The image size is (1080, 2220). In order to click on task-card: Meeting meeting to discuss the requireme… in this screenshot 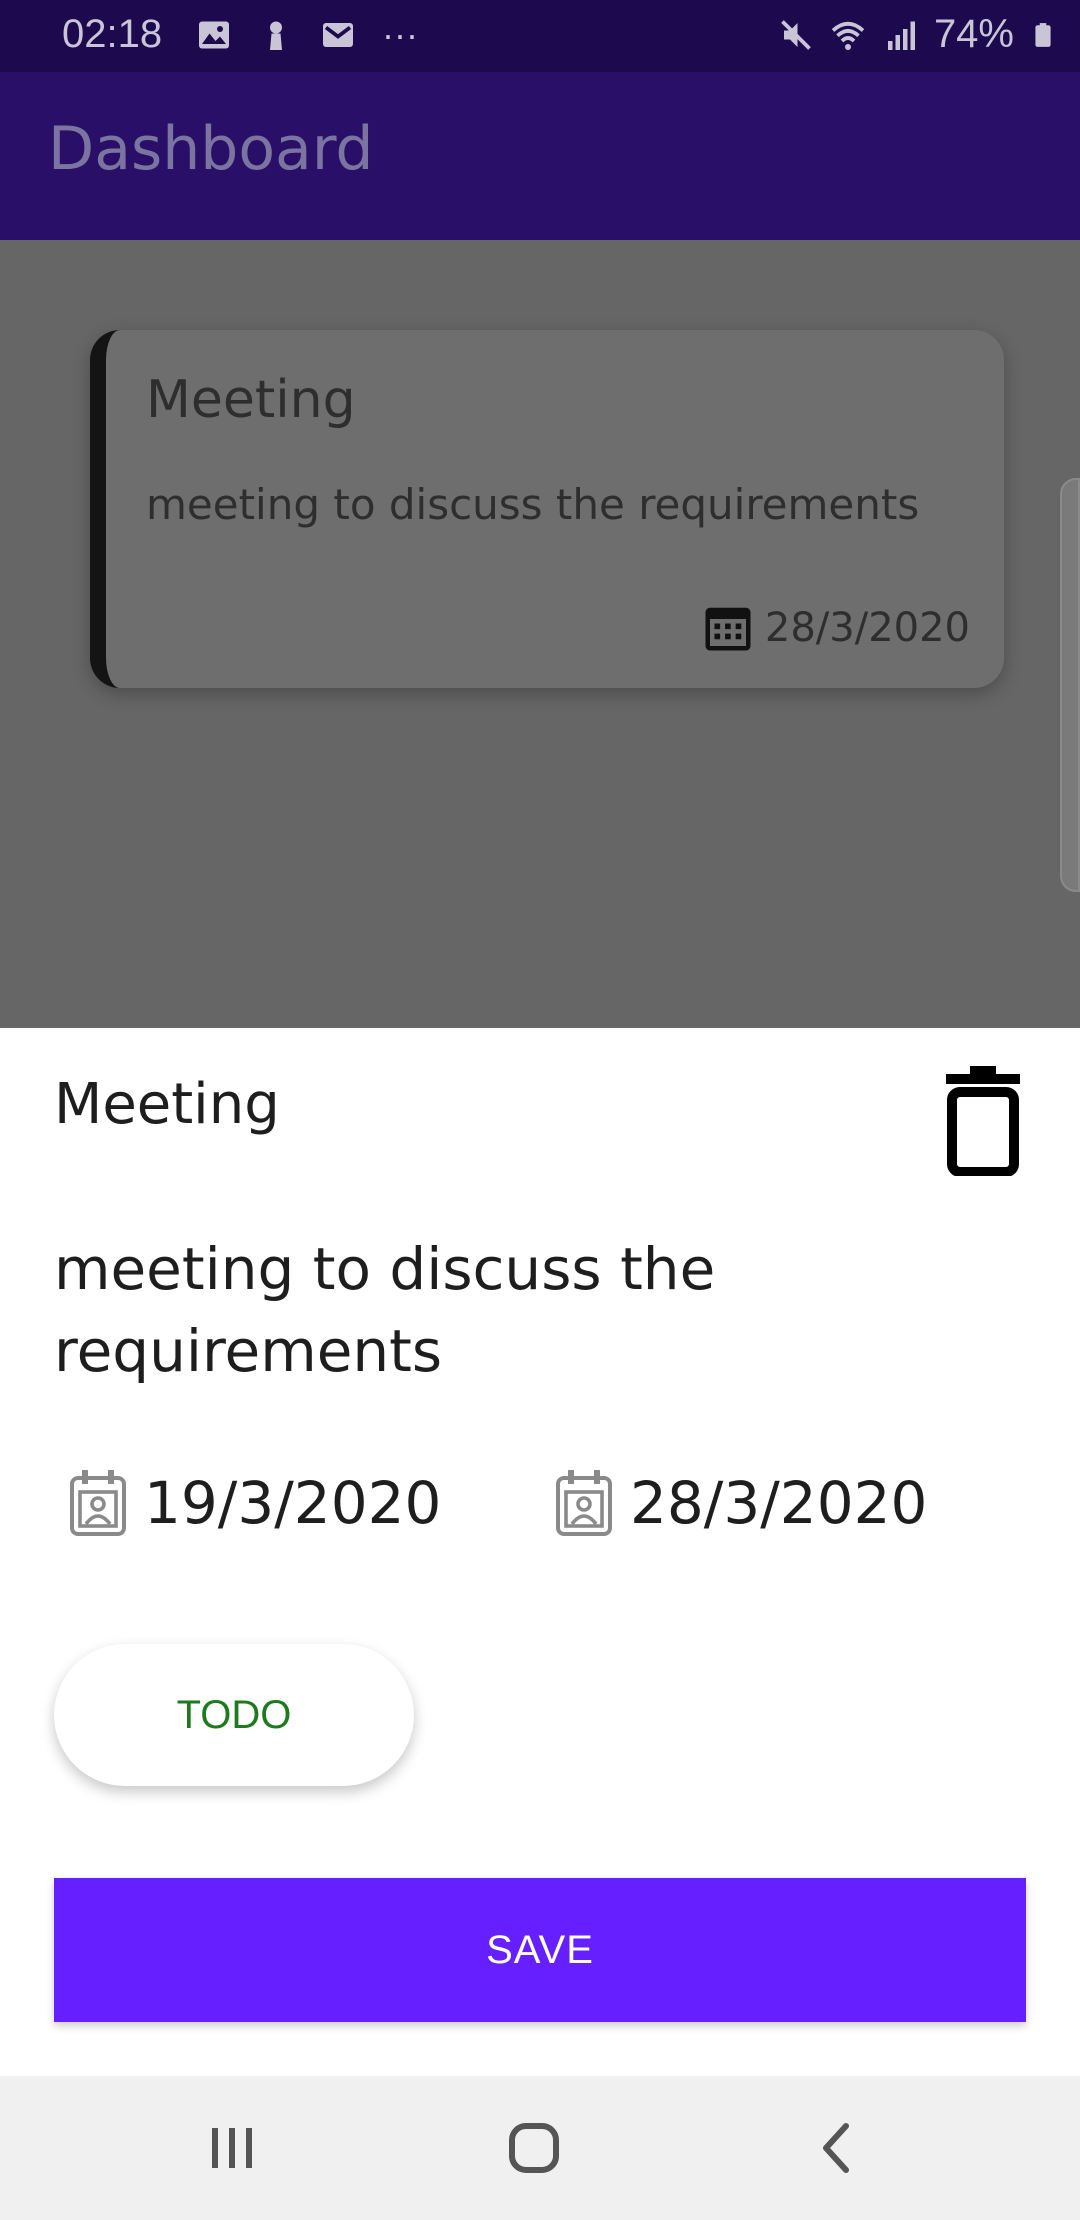, I will do `click(547, 509)`.